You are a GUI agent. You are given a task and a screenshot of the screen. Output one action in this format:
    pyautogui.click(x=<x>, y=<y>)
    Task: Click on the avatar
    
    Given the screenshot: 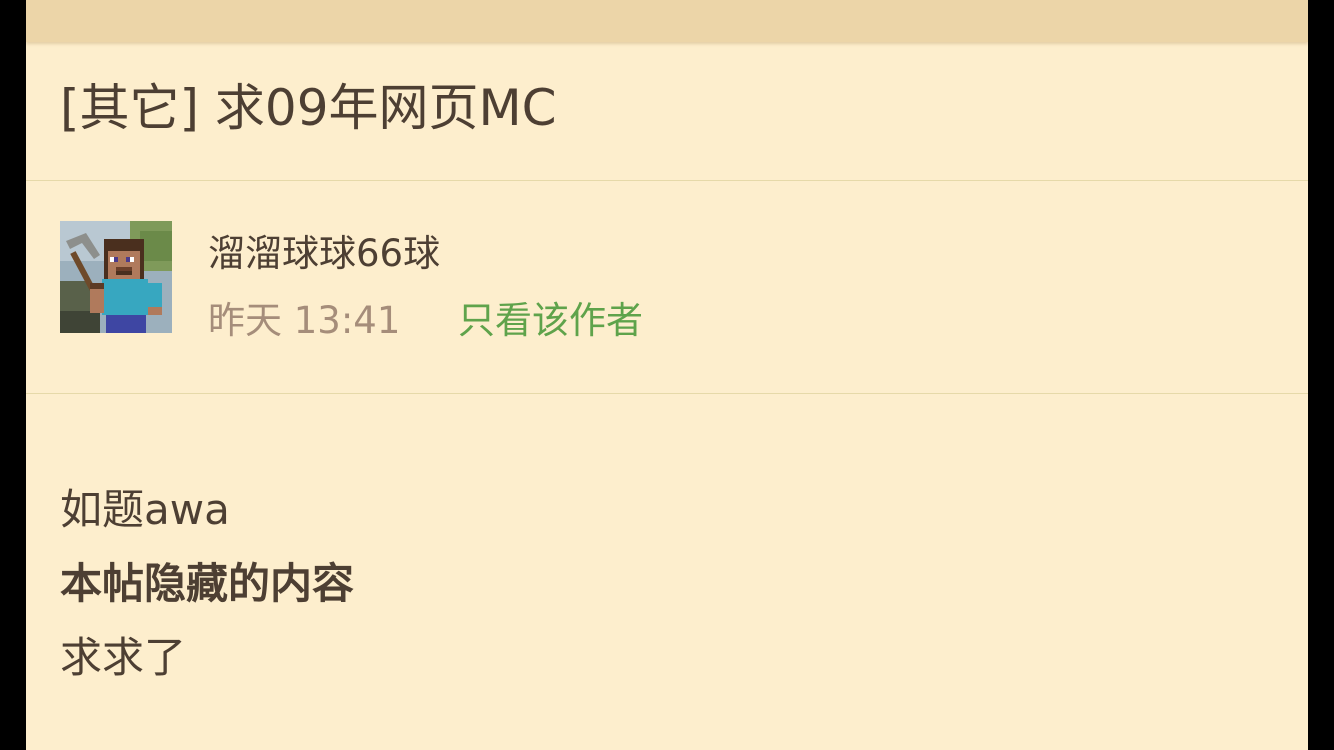 What is the action you would take?
    pyautogui.click(x=116, y=277)
    